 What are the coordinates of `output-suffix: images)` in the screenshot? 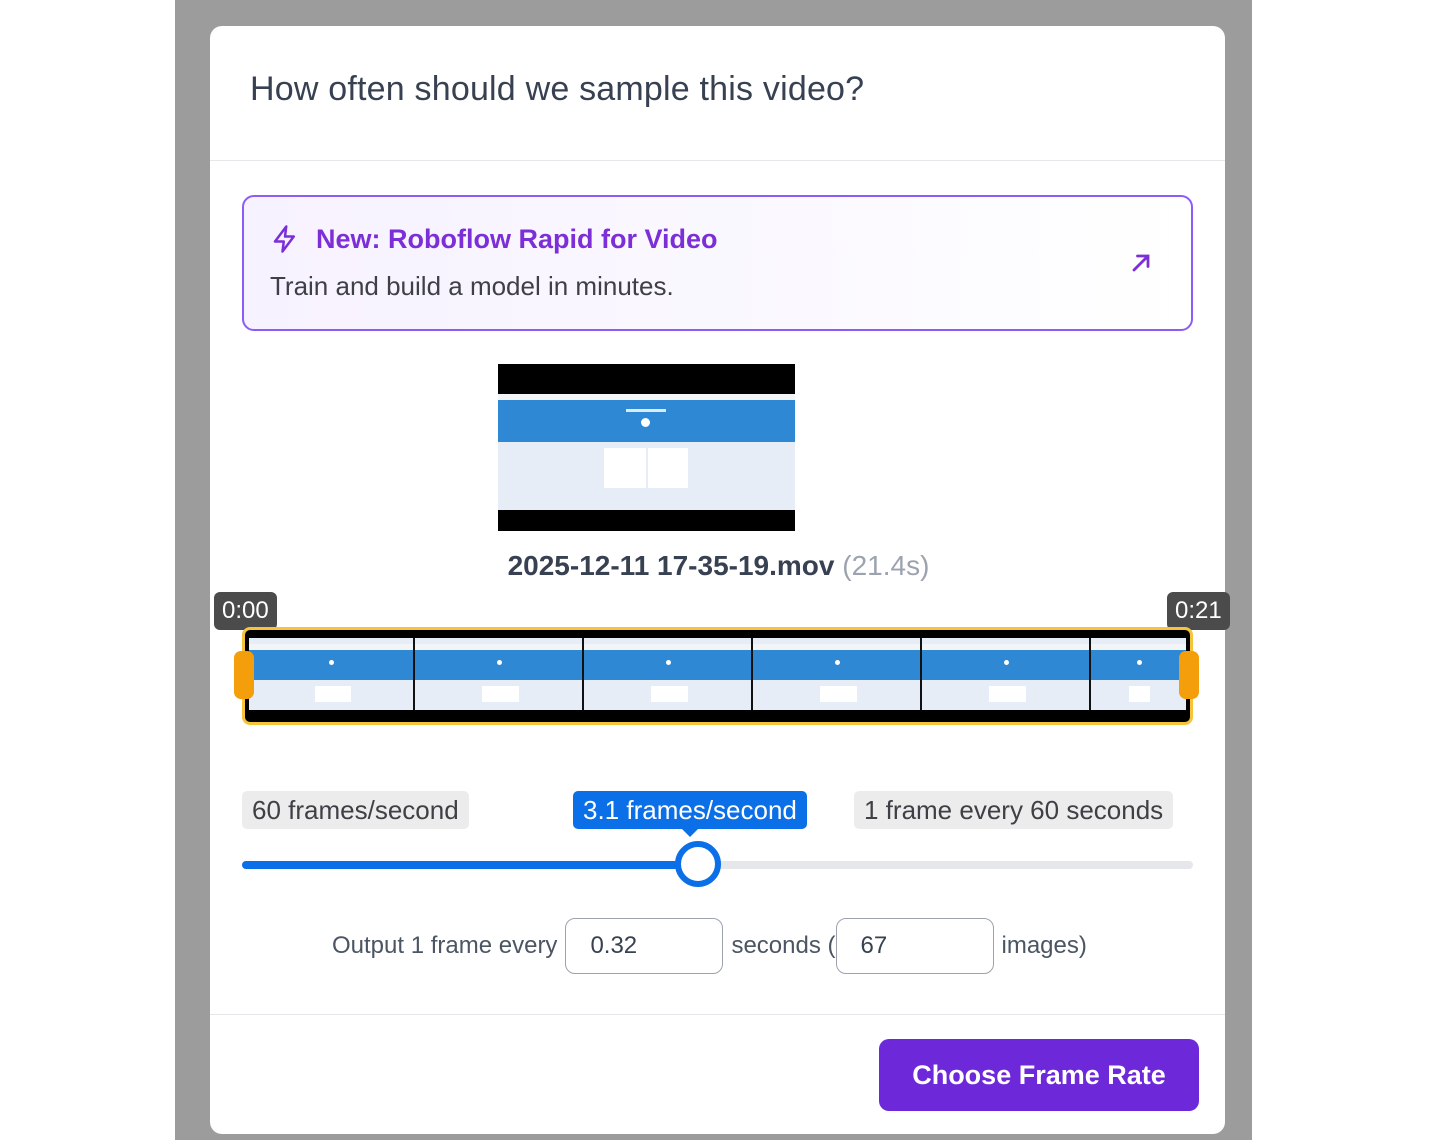 It's located at (1044, 945).